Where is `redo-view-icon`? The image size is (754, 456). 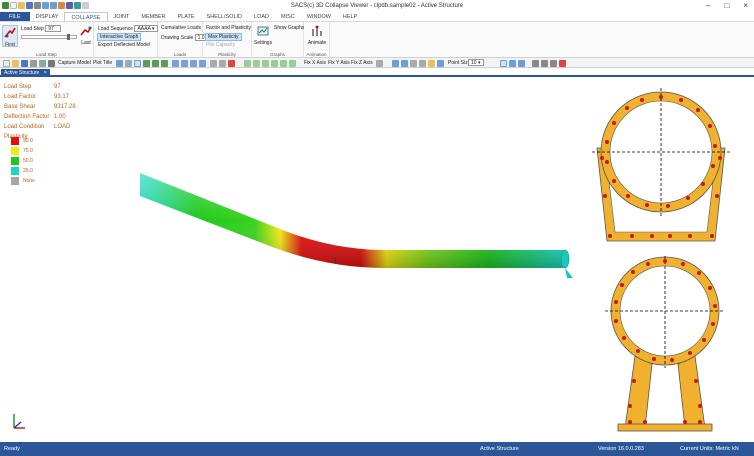
redo-view-icon is located at coordinates (222, 63).